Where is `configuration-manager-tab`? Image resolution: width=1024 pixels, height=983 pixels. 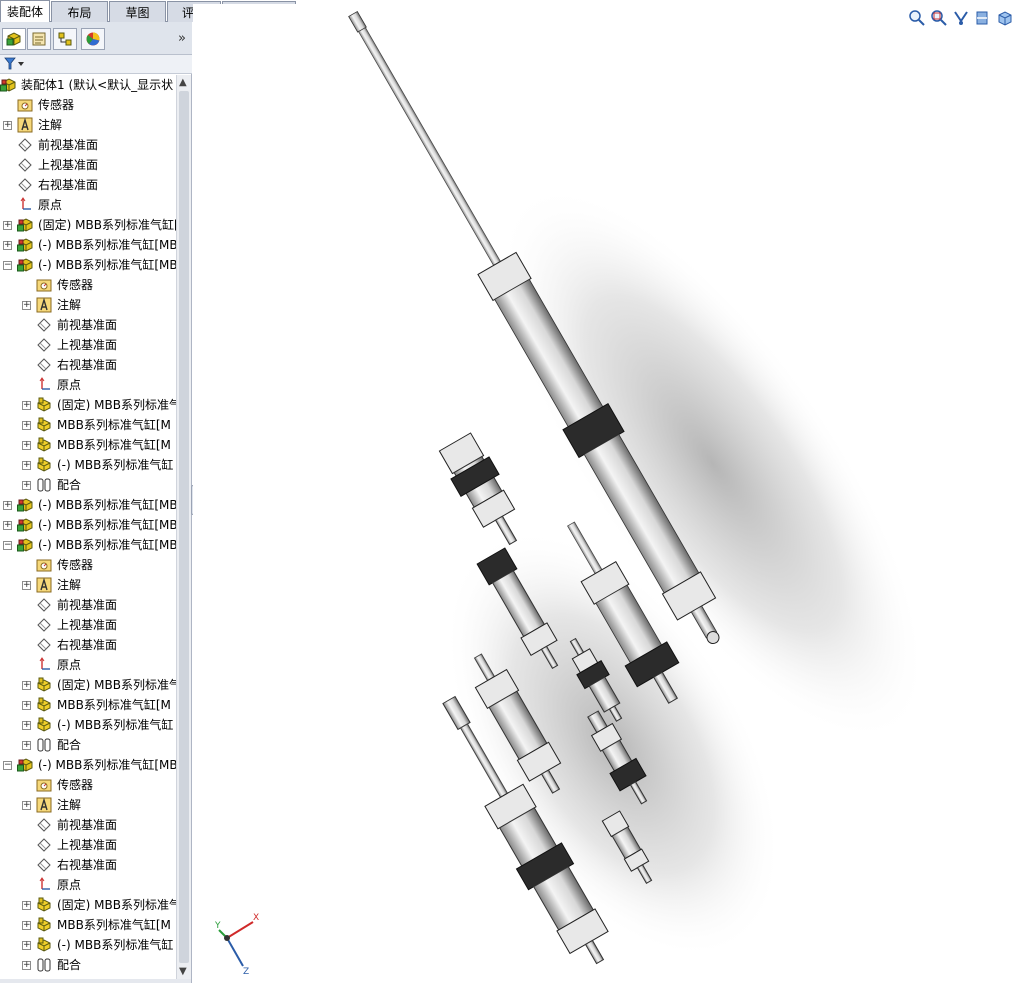
configuration-manager-tab is located at coordinates (65, 39).